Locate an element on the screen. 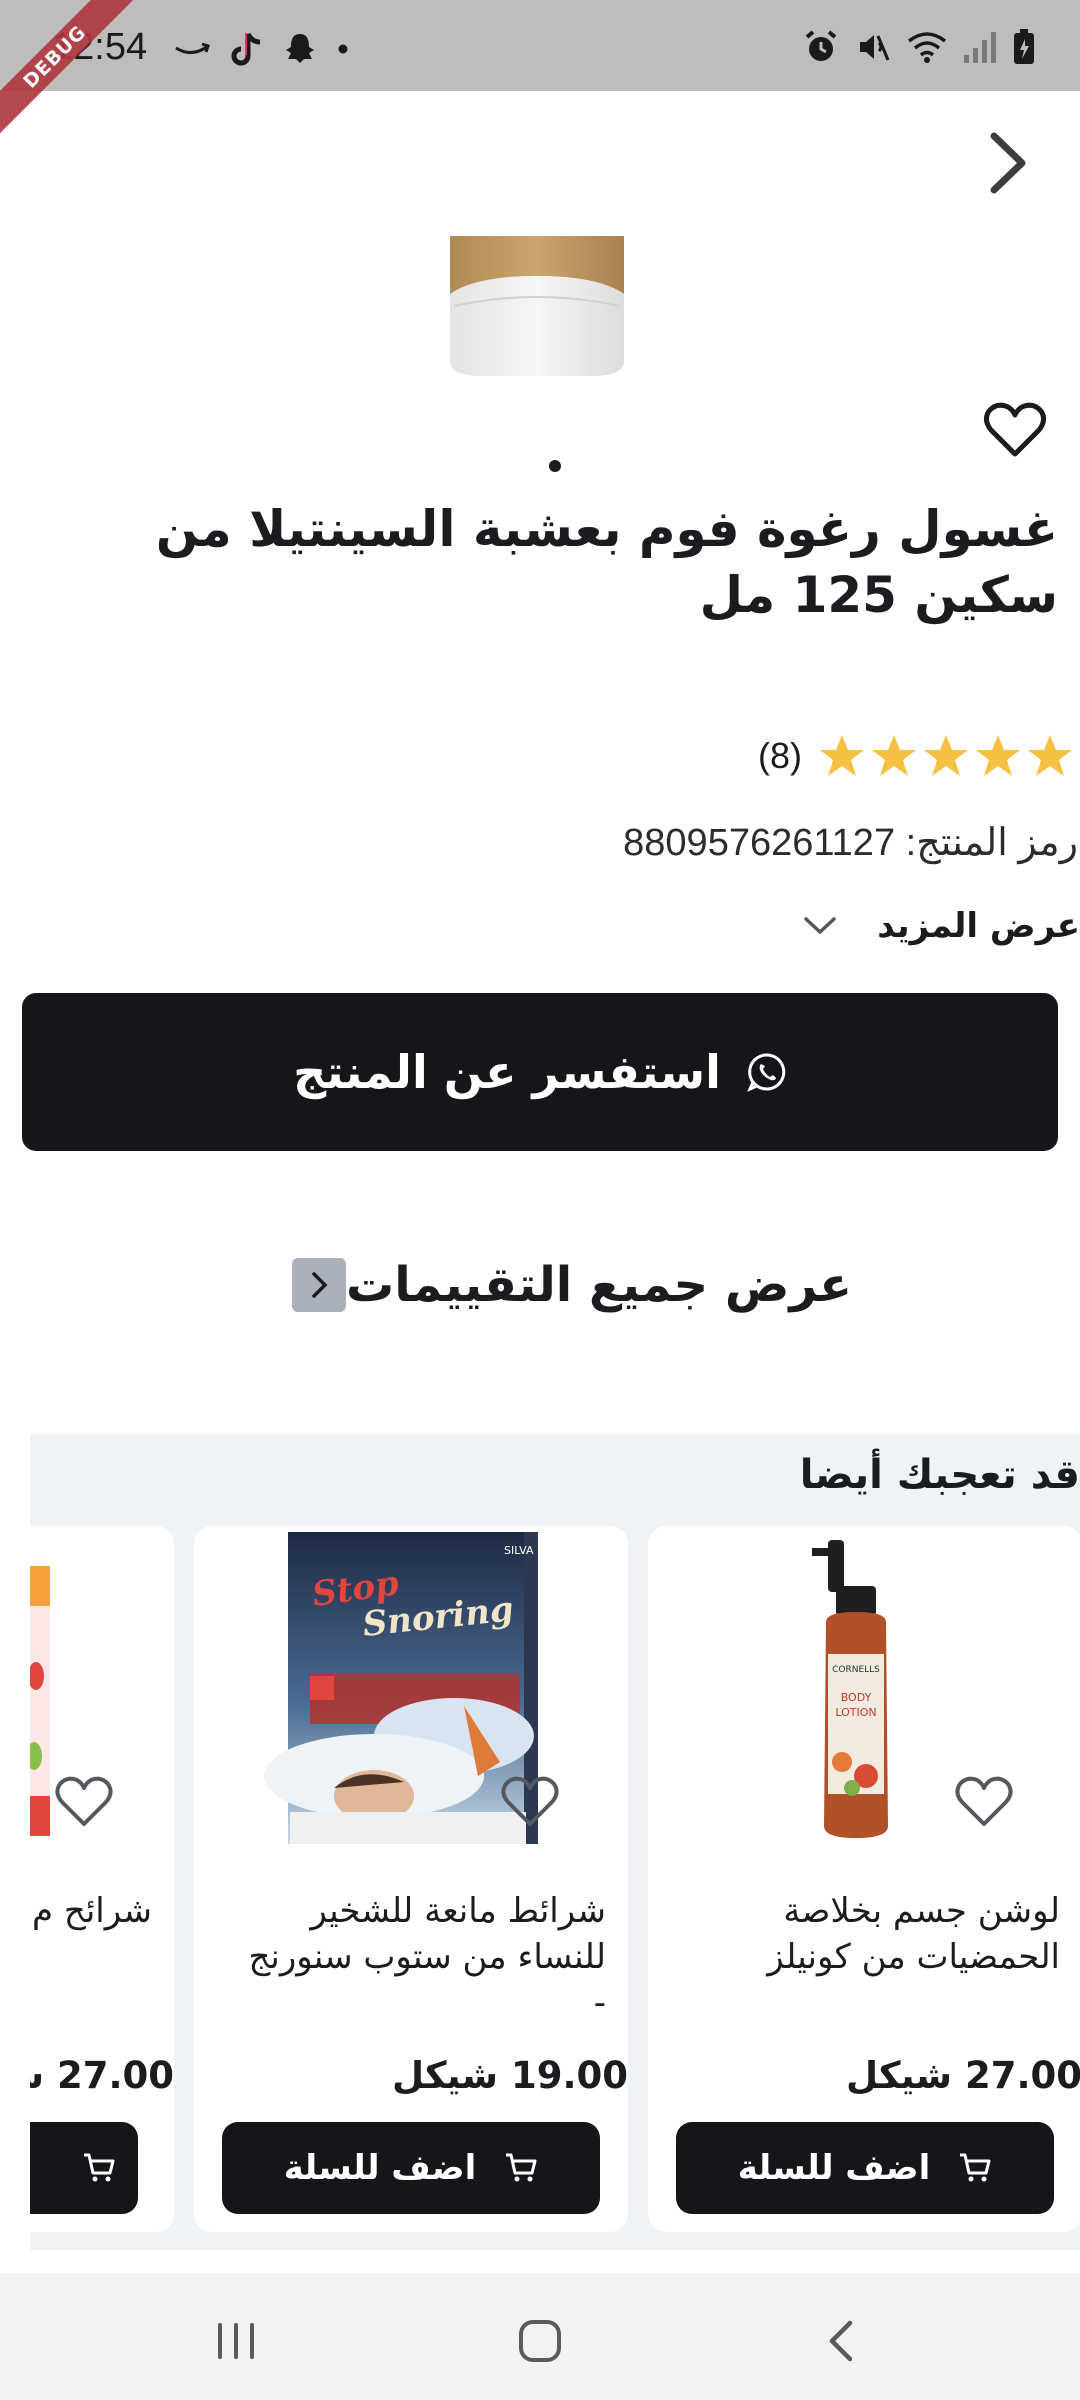  show-more-toggle: عرض المزيد is located at coordinates (930, 926).